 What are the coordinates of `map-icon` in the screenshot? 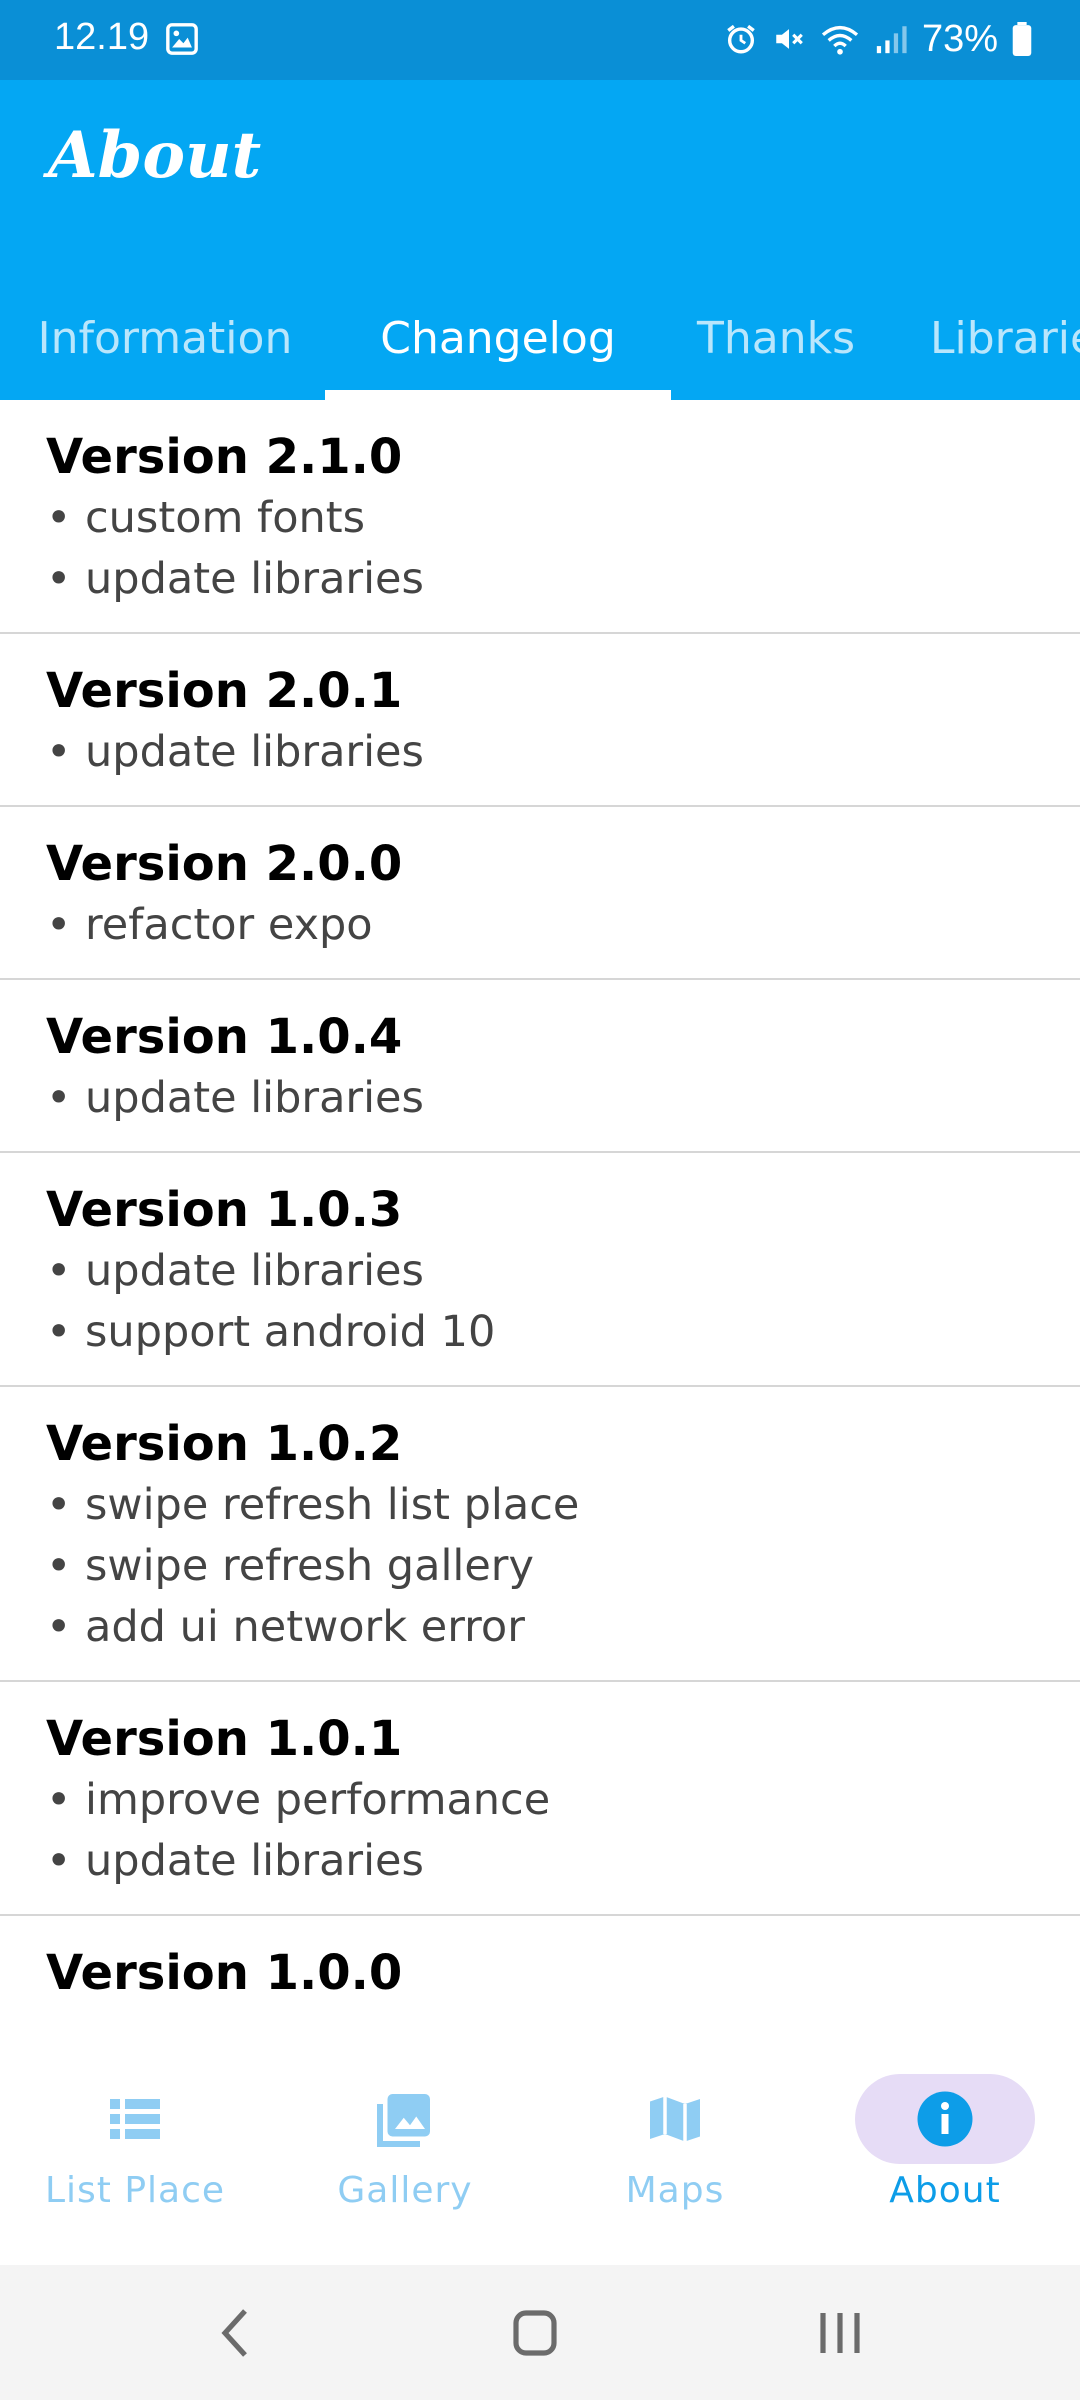 It's located at (675, 2119).